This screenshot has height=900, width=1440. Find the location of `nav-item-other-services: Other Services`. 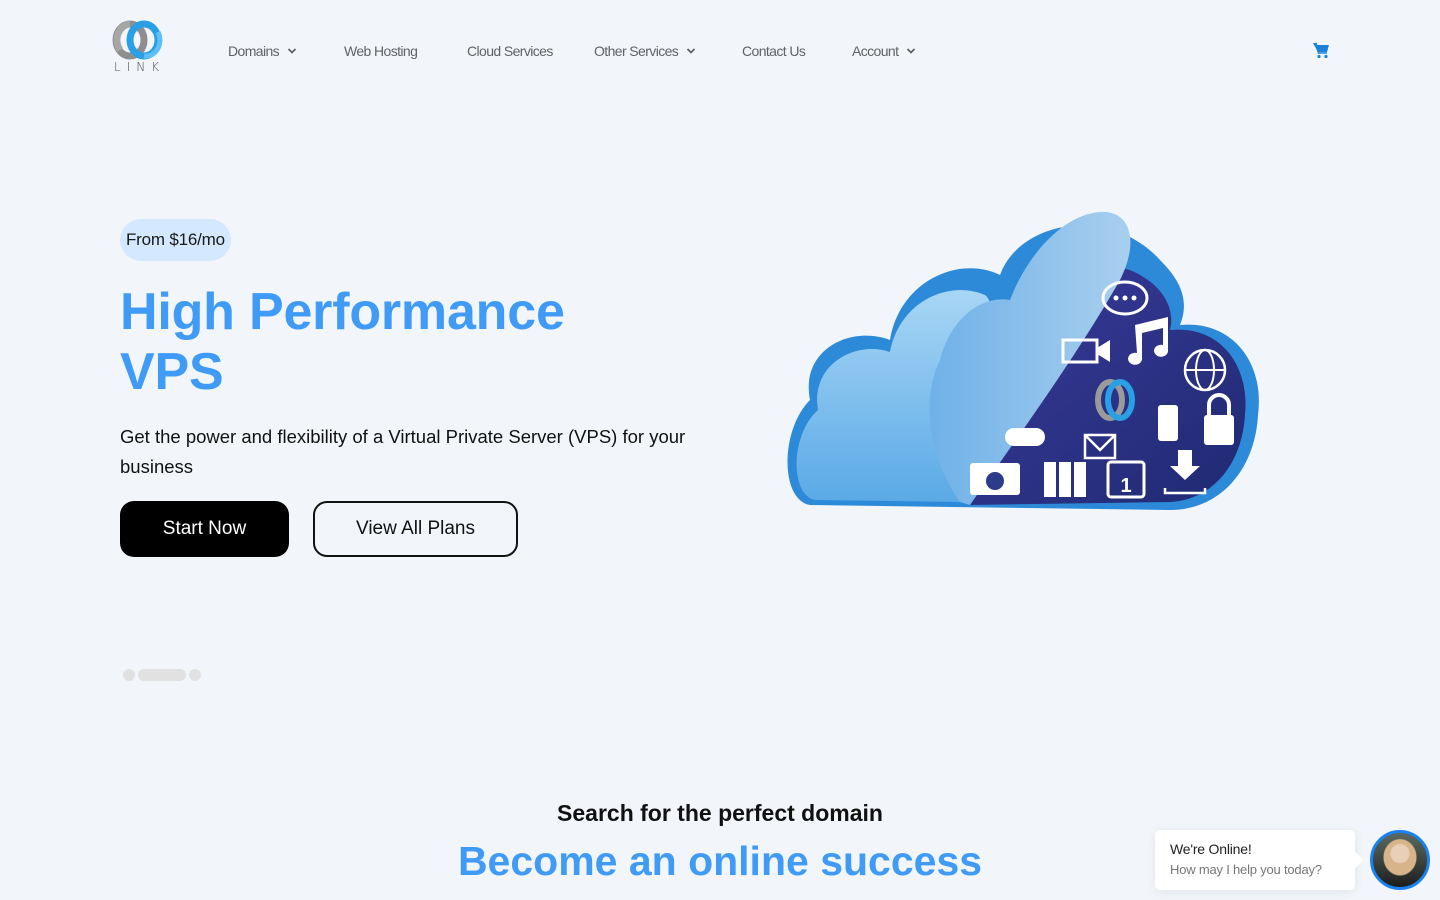

nav-item-other-services: Other Services is located at coordinates (645, 51).